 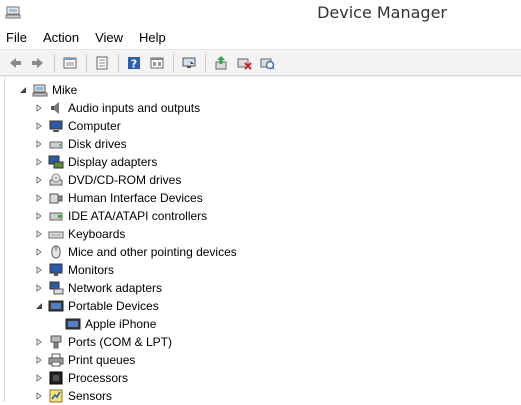 I want to click on tree-item-dvd-drives: DVD/CD-ROM drives, so click(x=107, y=180).